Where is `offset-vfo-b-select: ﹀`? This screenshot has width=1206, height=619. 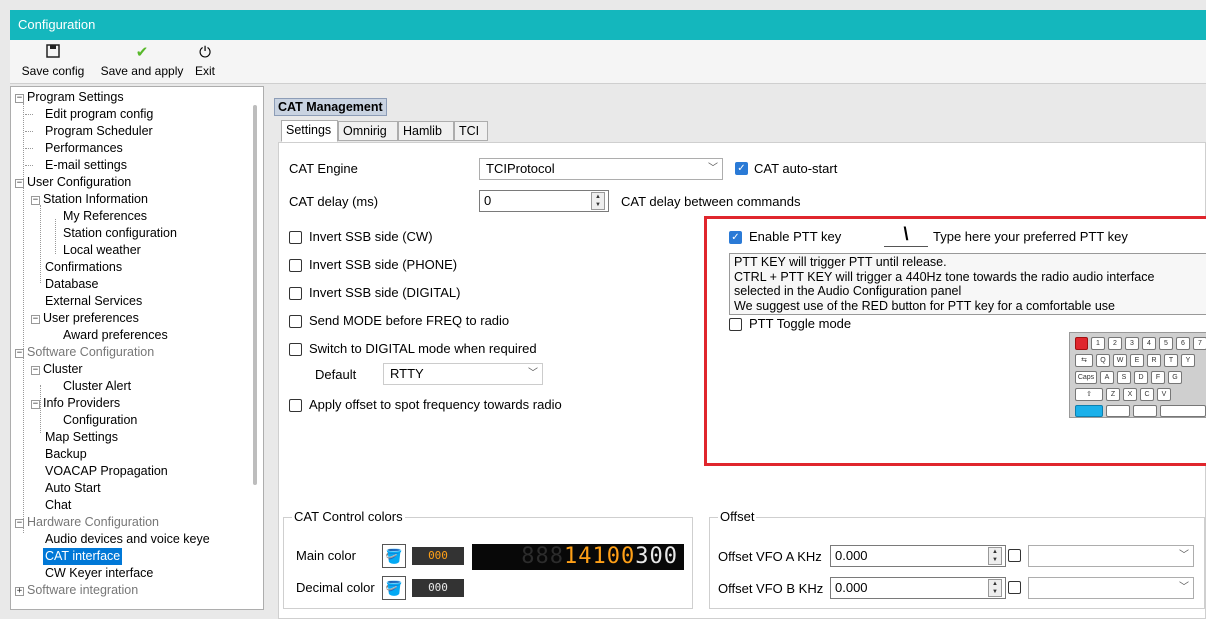 offset-vfo-b-select: ﹀ is located at coordinates (1111, 588).